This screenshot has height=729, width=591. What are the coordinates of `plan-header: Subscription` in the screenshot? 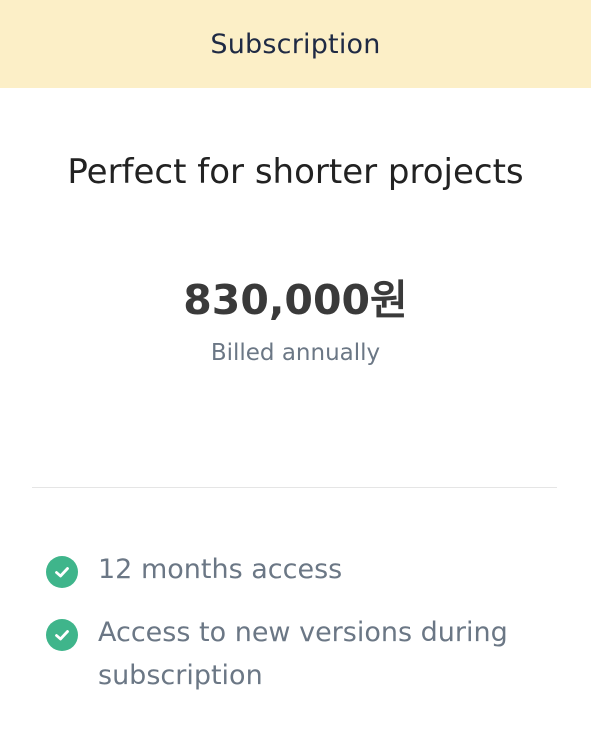 It's located at (295, 44).